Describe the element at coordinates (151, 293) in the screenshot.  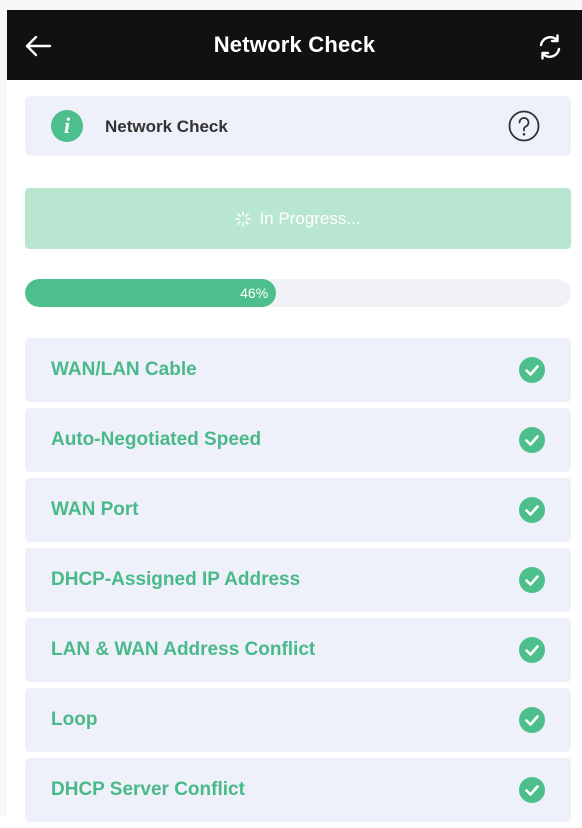
I see `progress-bar-fill: 46%` at that location.